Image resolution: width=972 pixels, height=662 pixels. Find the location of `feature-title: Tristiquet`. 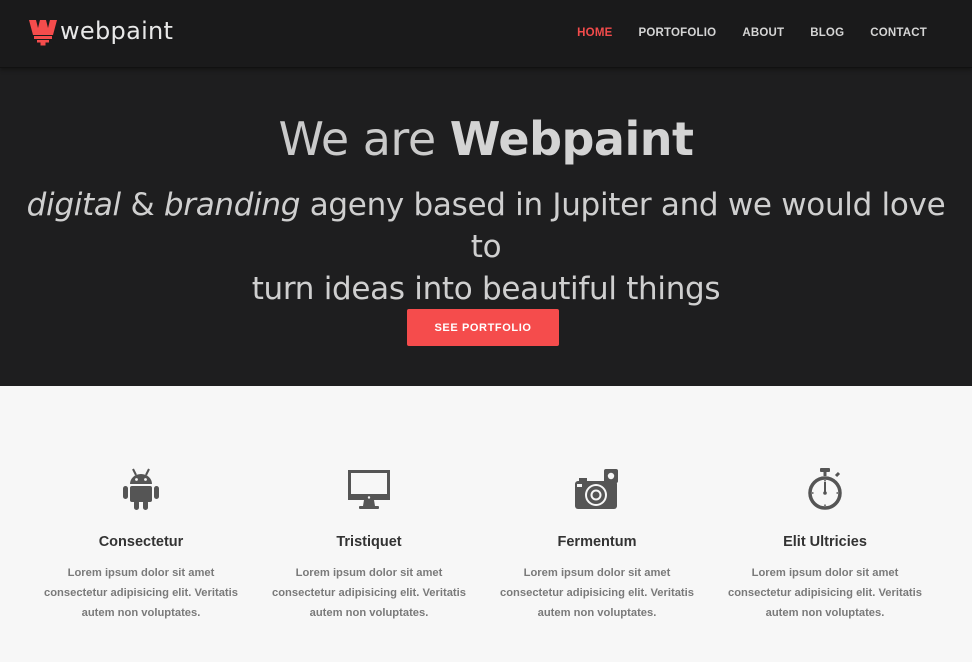

feature-title: Tristiquet is located at coordinates (369, 542).